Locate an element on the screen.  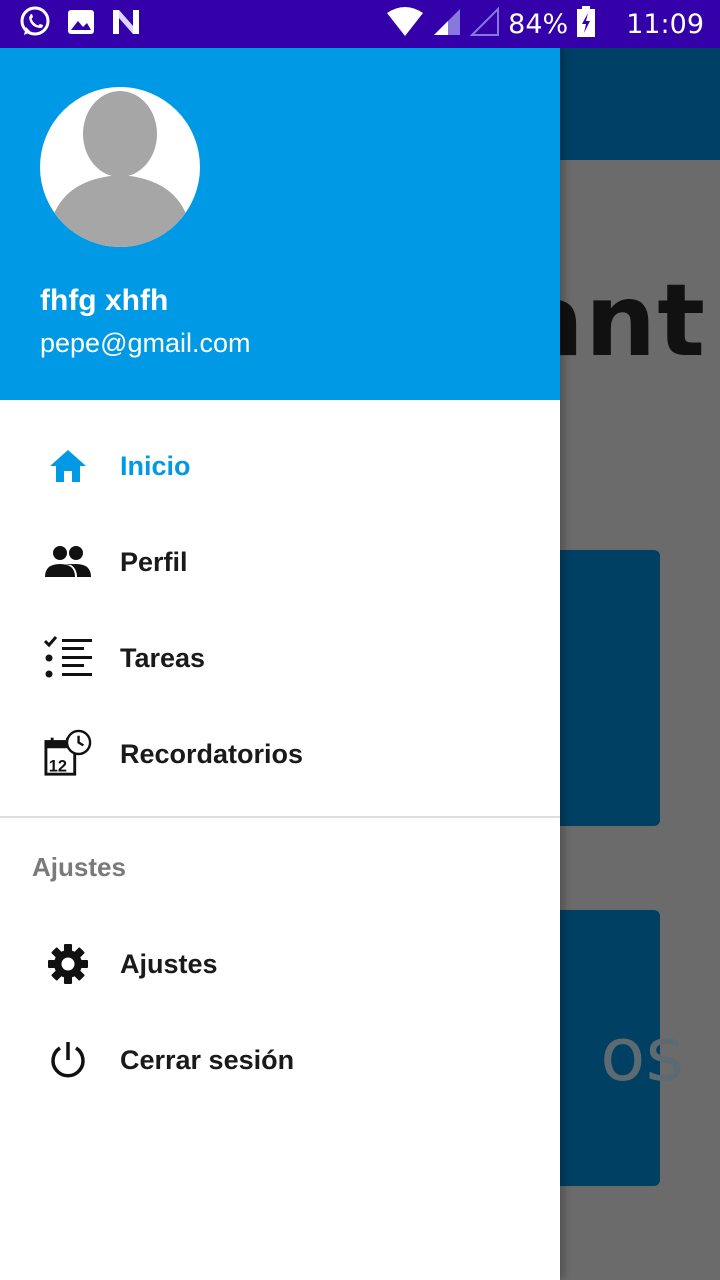
avatar is located at coordinates (120, 167).